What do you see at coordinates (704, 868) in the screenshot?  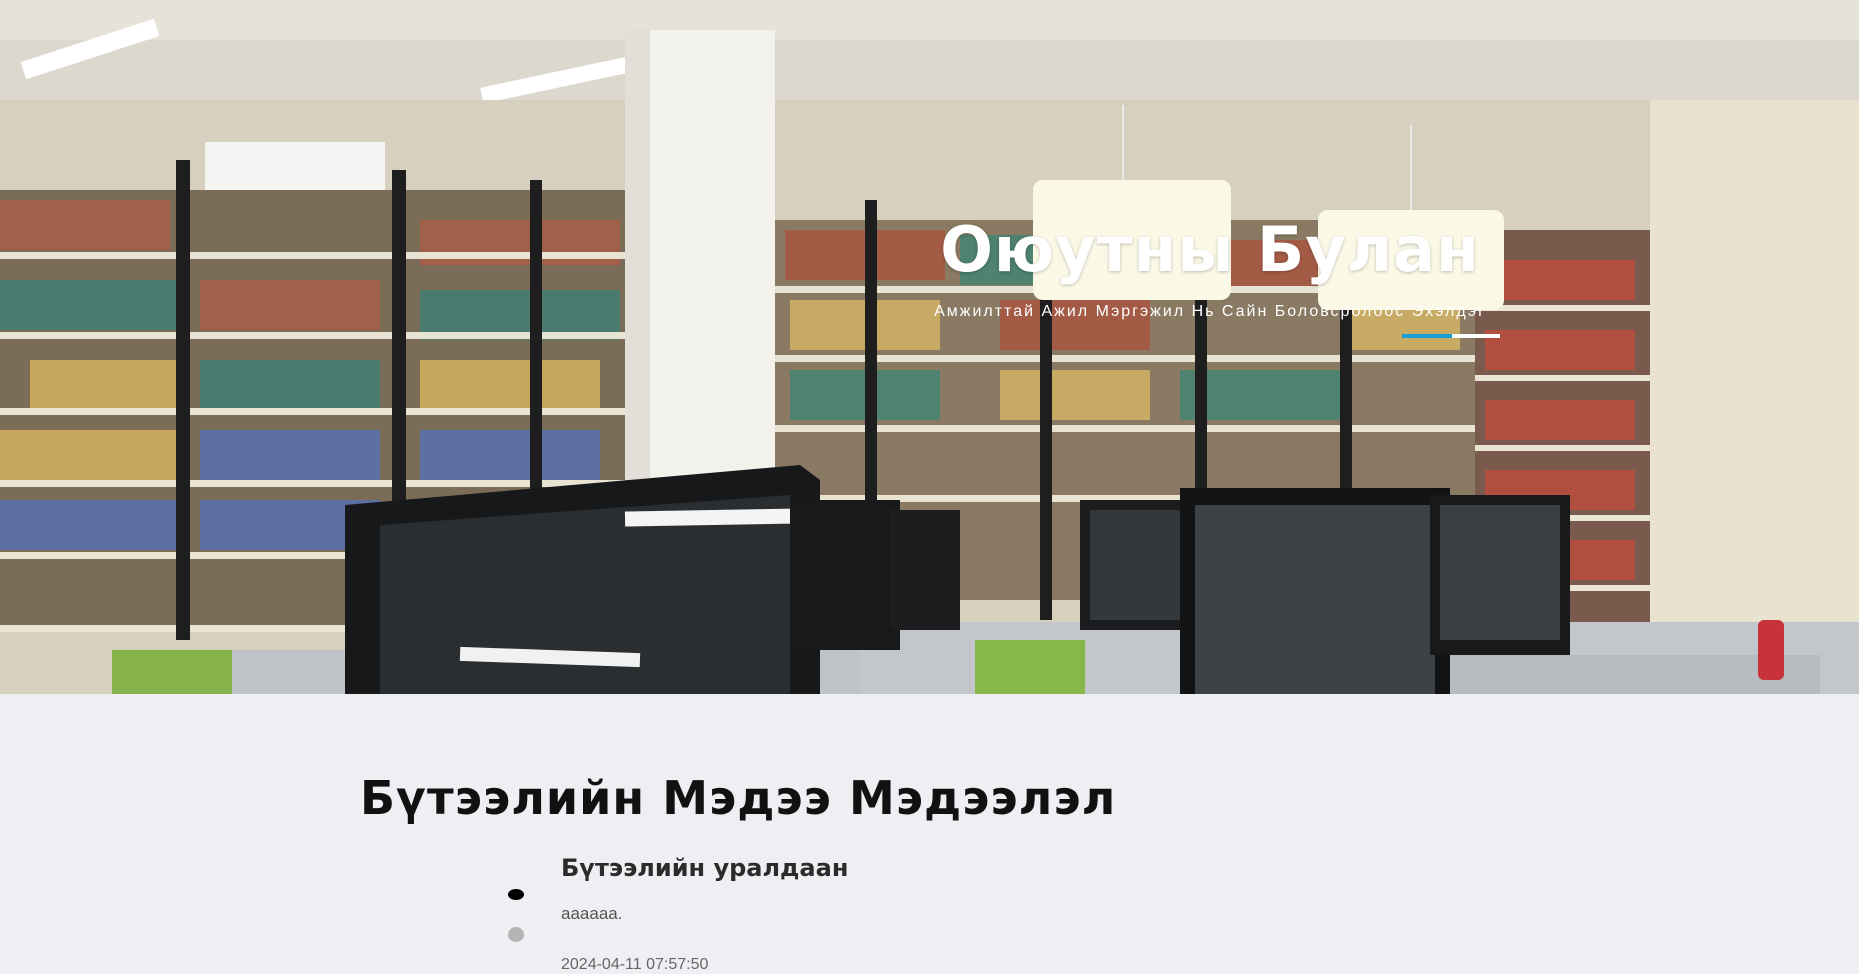 I see `news-title-link: Бүтээлийн уралдаан` at bounding box center [704, 868].